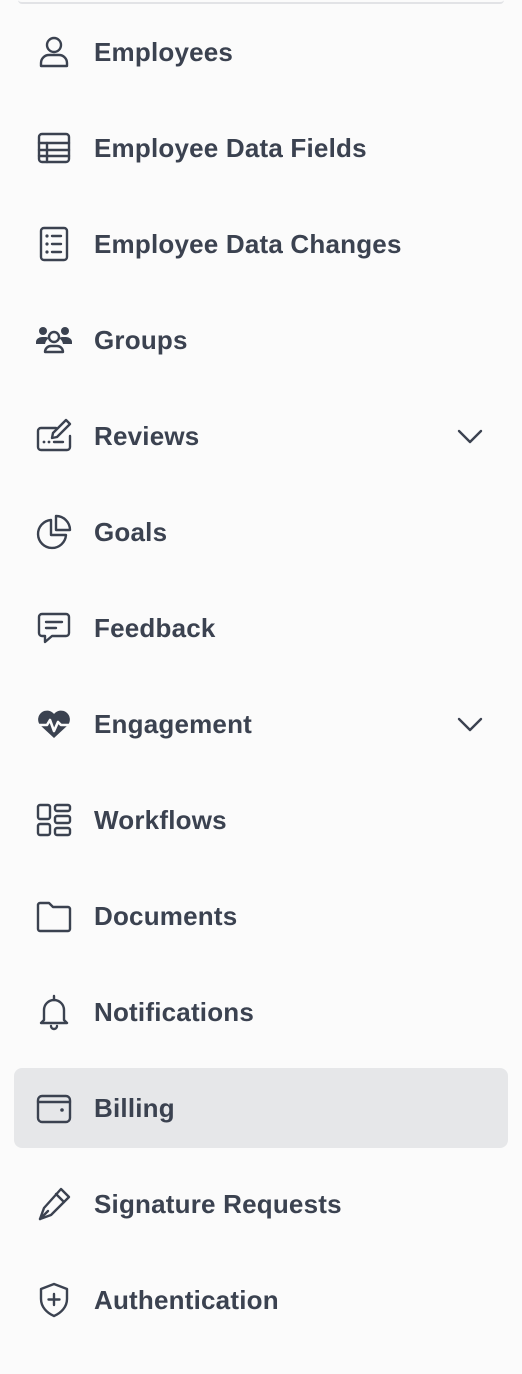 The height and width of the screenshot is (1374, 522). Describe the element at coordinates (261, 820) in the screenshot. I see `sidebar-item-workflows: Workflows` at that location.